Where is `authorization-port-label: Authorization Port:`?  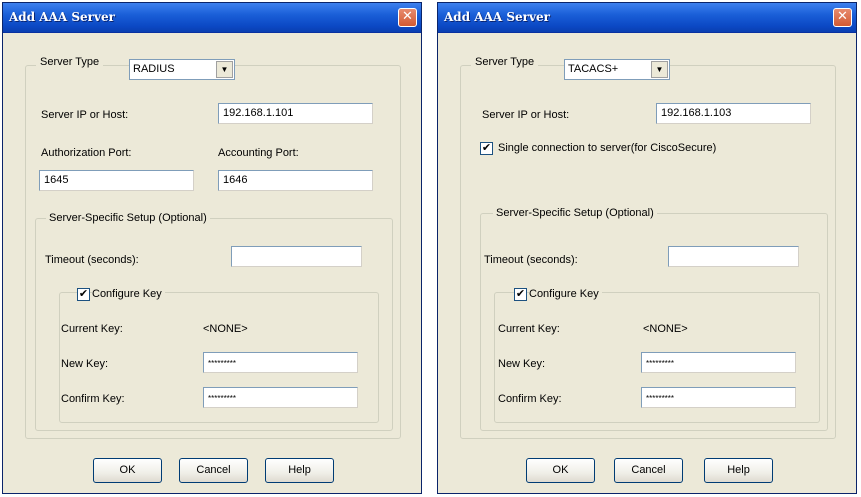 authorization-port-label: Authorization Port: is located at coordinates (86, 153).